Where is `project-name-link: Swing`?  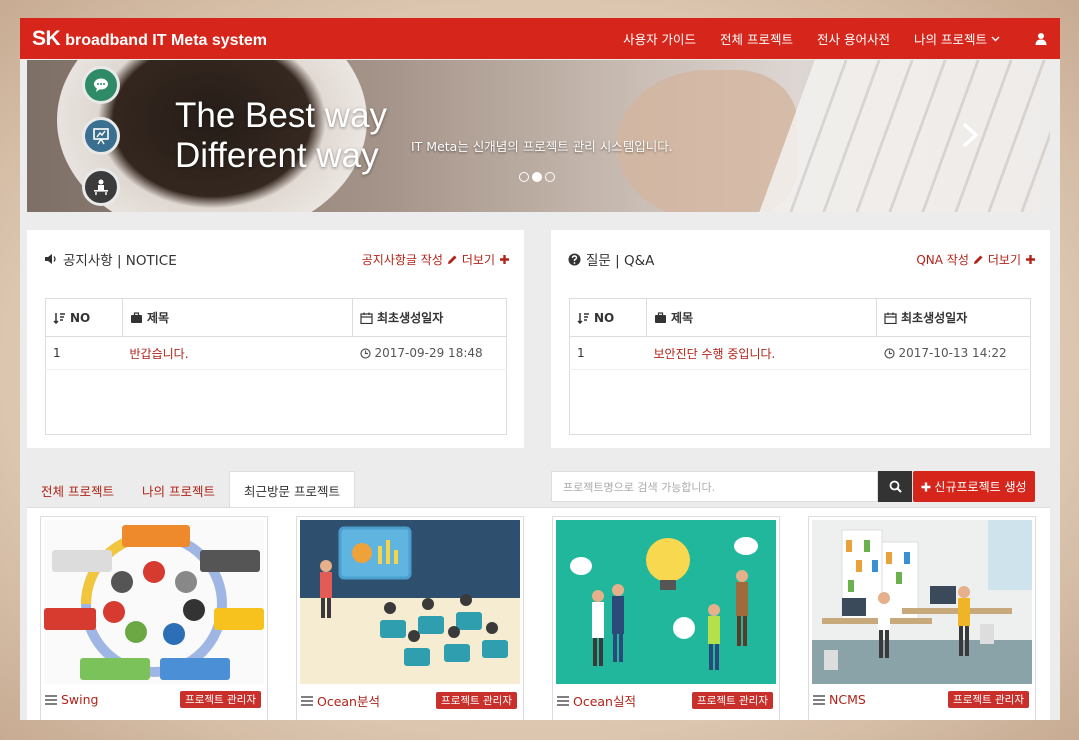 project-name-link: Swing is located at coordinates (72, 699).